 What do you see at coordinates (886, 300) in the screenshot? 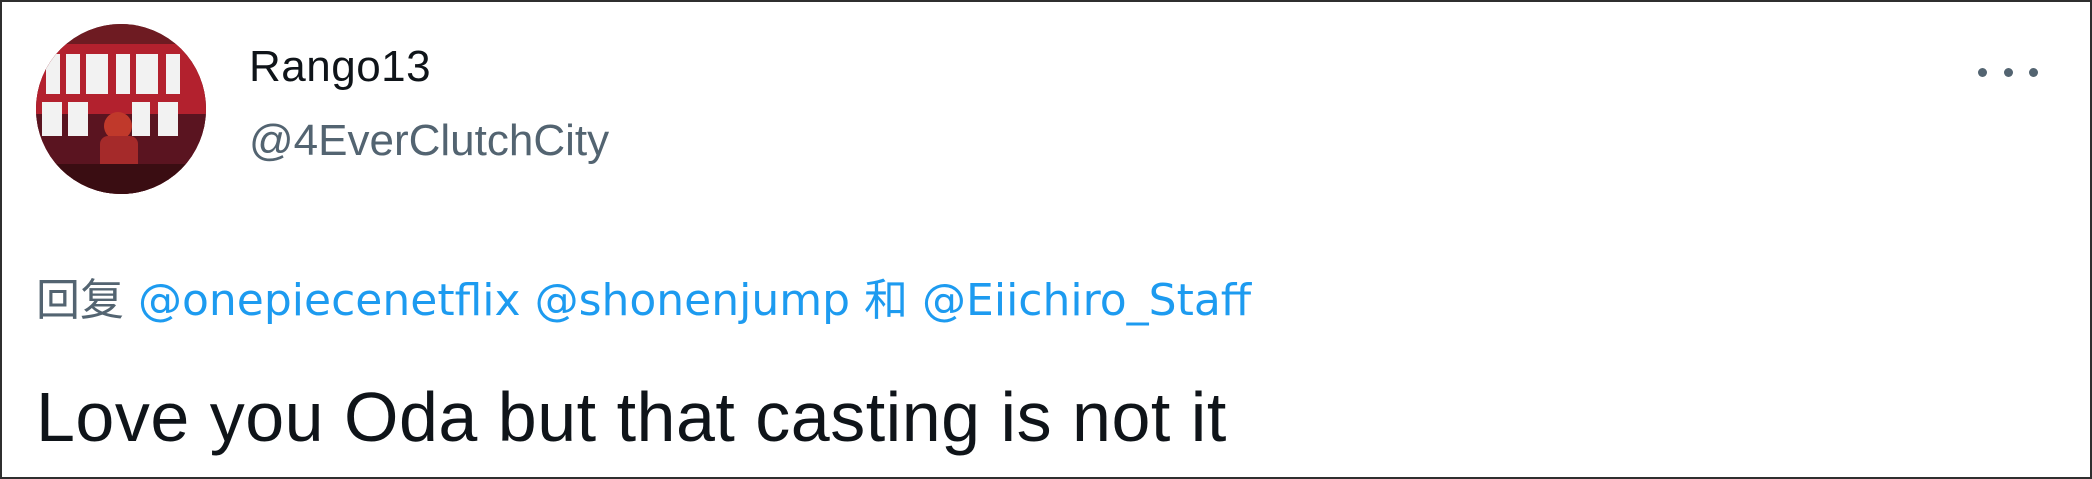
I see `reply-conjunction: 和` at bounding box center [886, 300].